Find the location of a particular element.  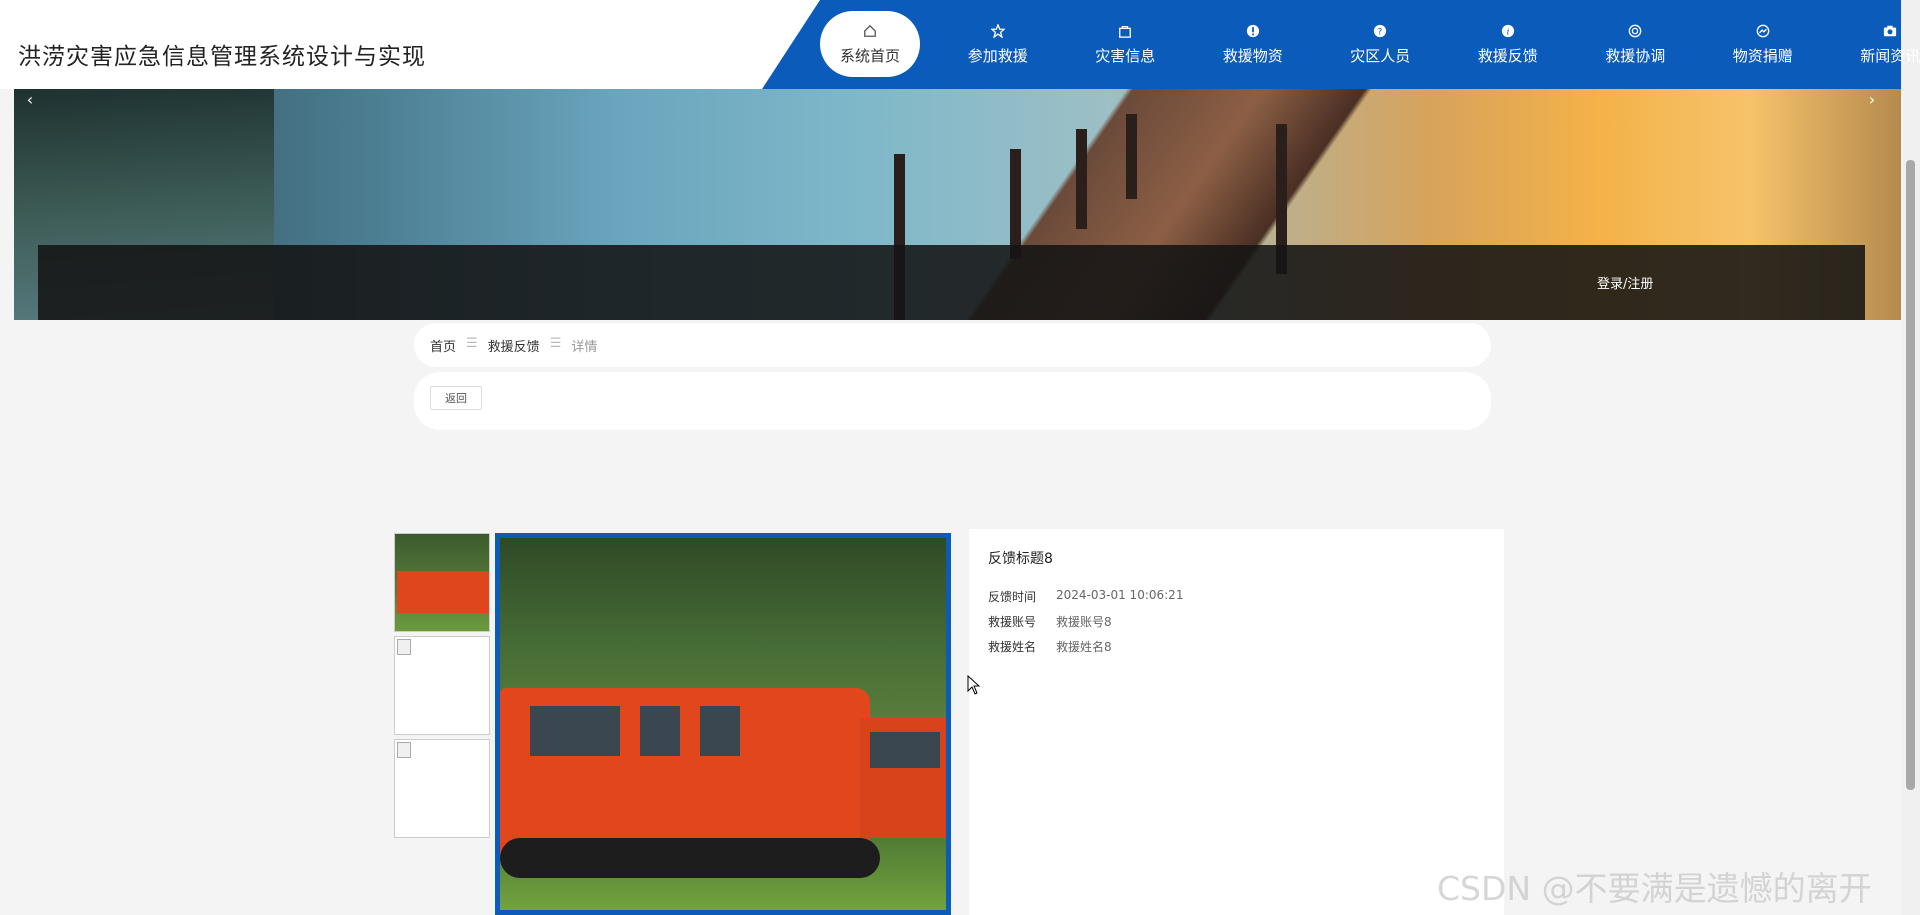

svg-text: i is located at coordinates (1507, 32).